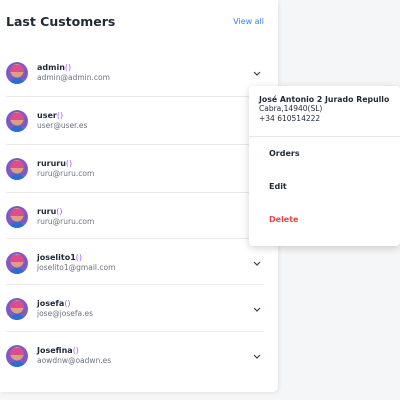 This screenshot has width=400, height=400. I want to click on customer-row: rururu() ruru@ruru.com, so click(138, 169).